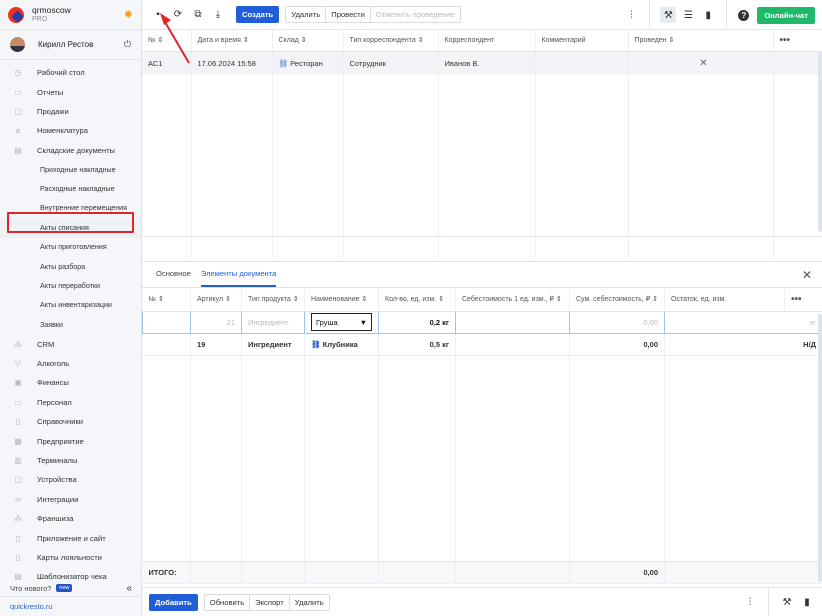  I want to click on col-warehouse: Склад ⇕, so click(308, 41).